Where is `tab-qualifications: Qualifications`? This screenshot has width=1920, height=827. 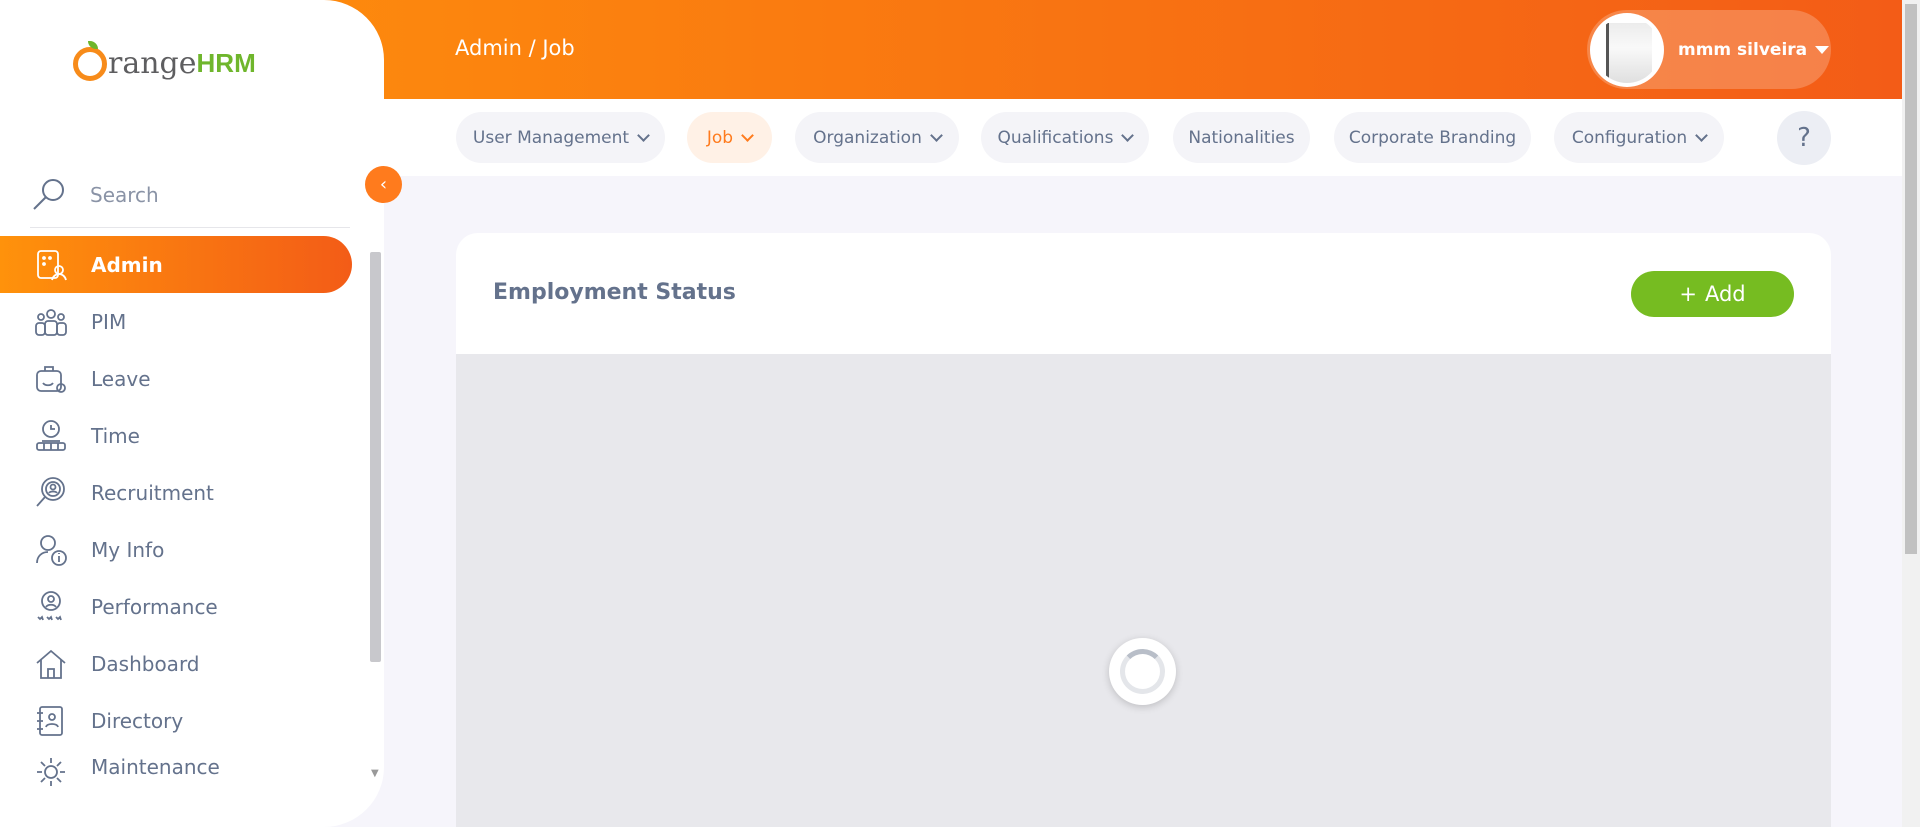
tab-qualifications: Qualifications is located at coordinates (1065, 137).